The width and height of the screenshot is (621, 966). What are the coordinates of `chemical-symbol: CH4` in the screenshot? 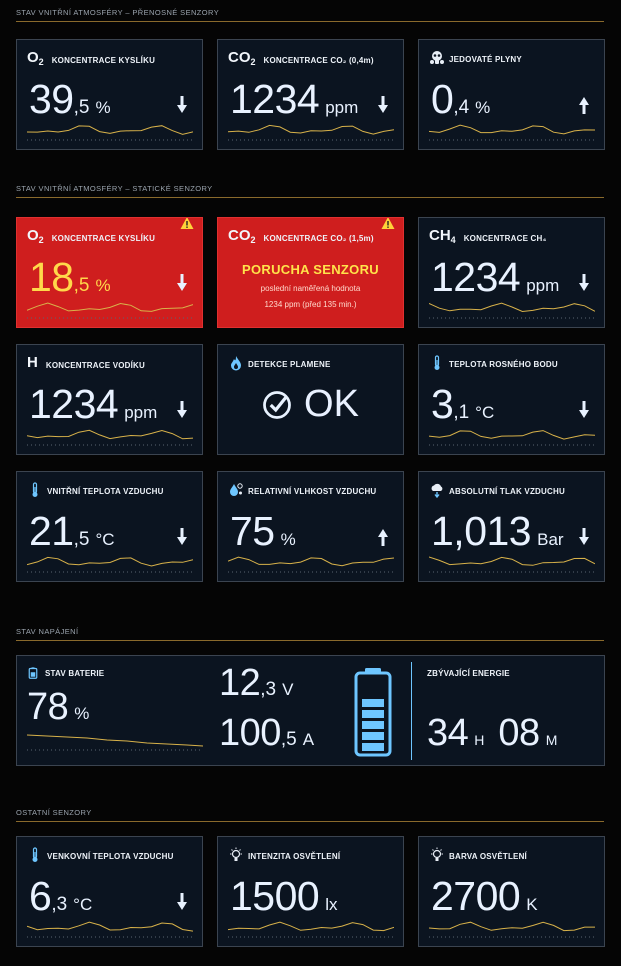 It's located at (442, 236).